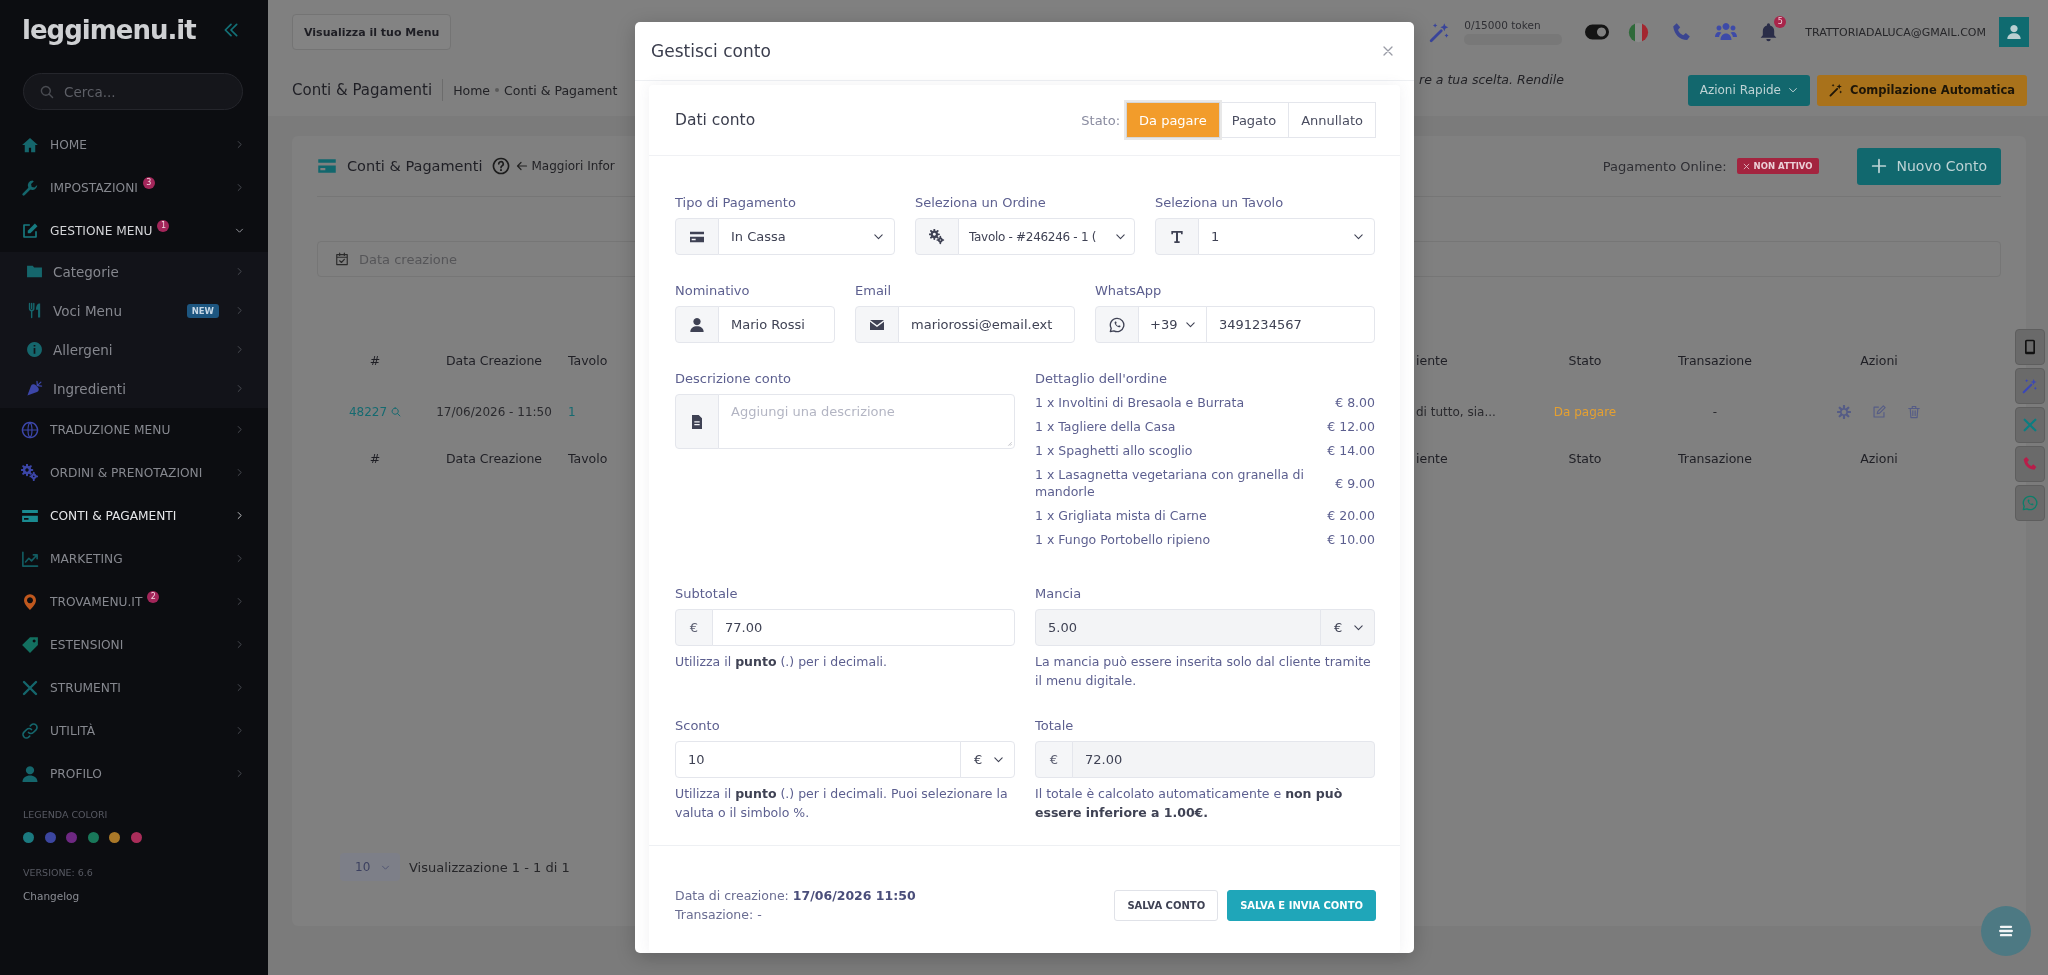 The height and width of the screenshot is (975, 2048). I want to click on help-text: La mancia può essere inserita solo dal cliente tramite il menu digitale., so click(1203, 671).